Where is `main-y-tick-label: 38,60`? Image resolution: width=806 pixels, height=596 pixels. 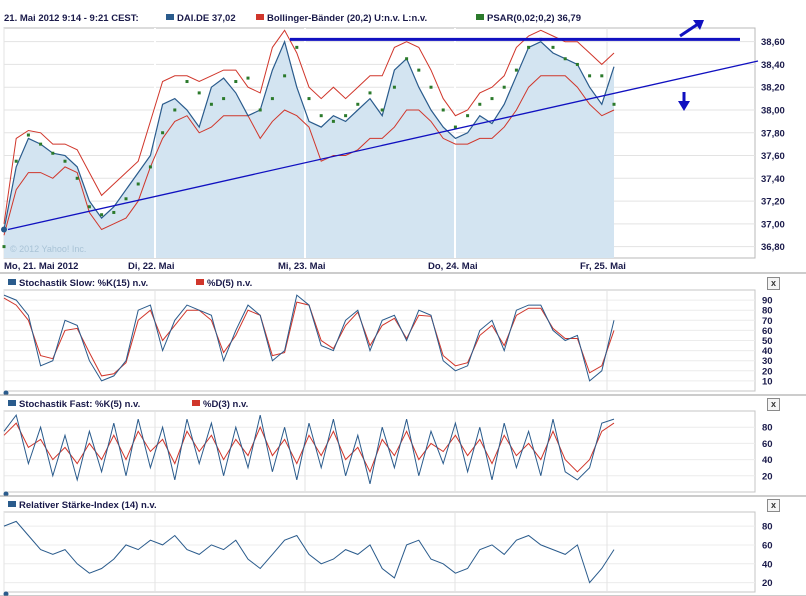 main-y-tick-label: 38,60 is located at coordinates (773, 42).